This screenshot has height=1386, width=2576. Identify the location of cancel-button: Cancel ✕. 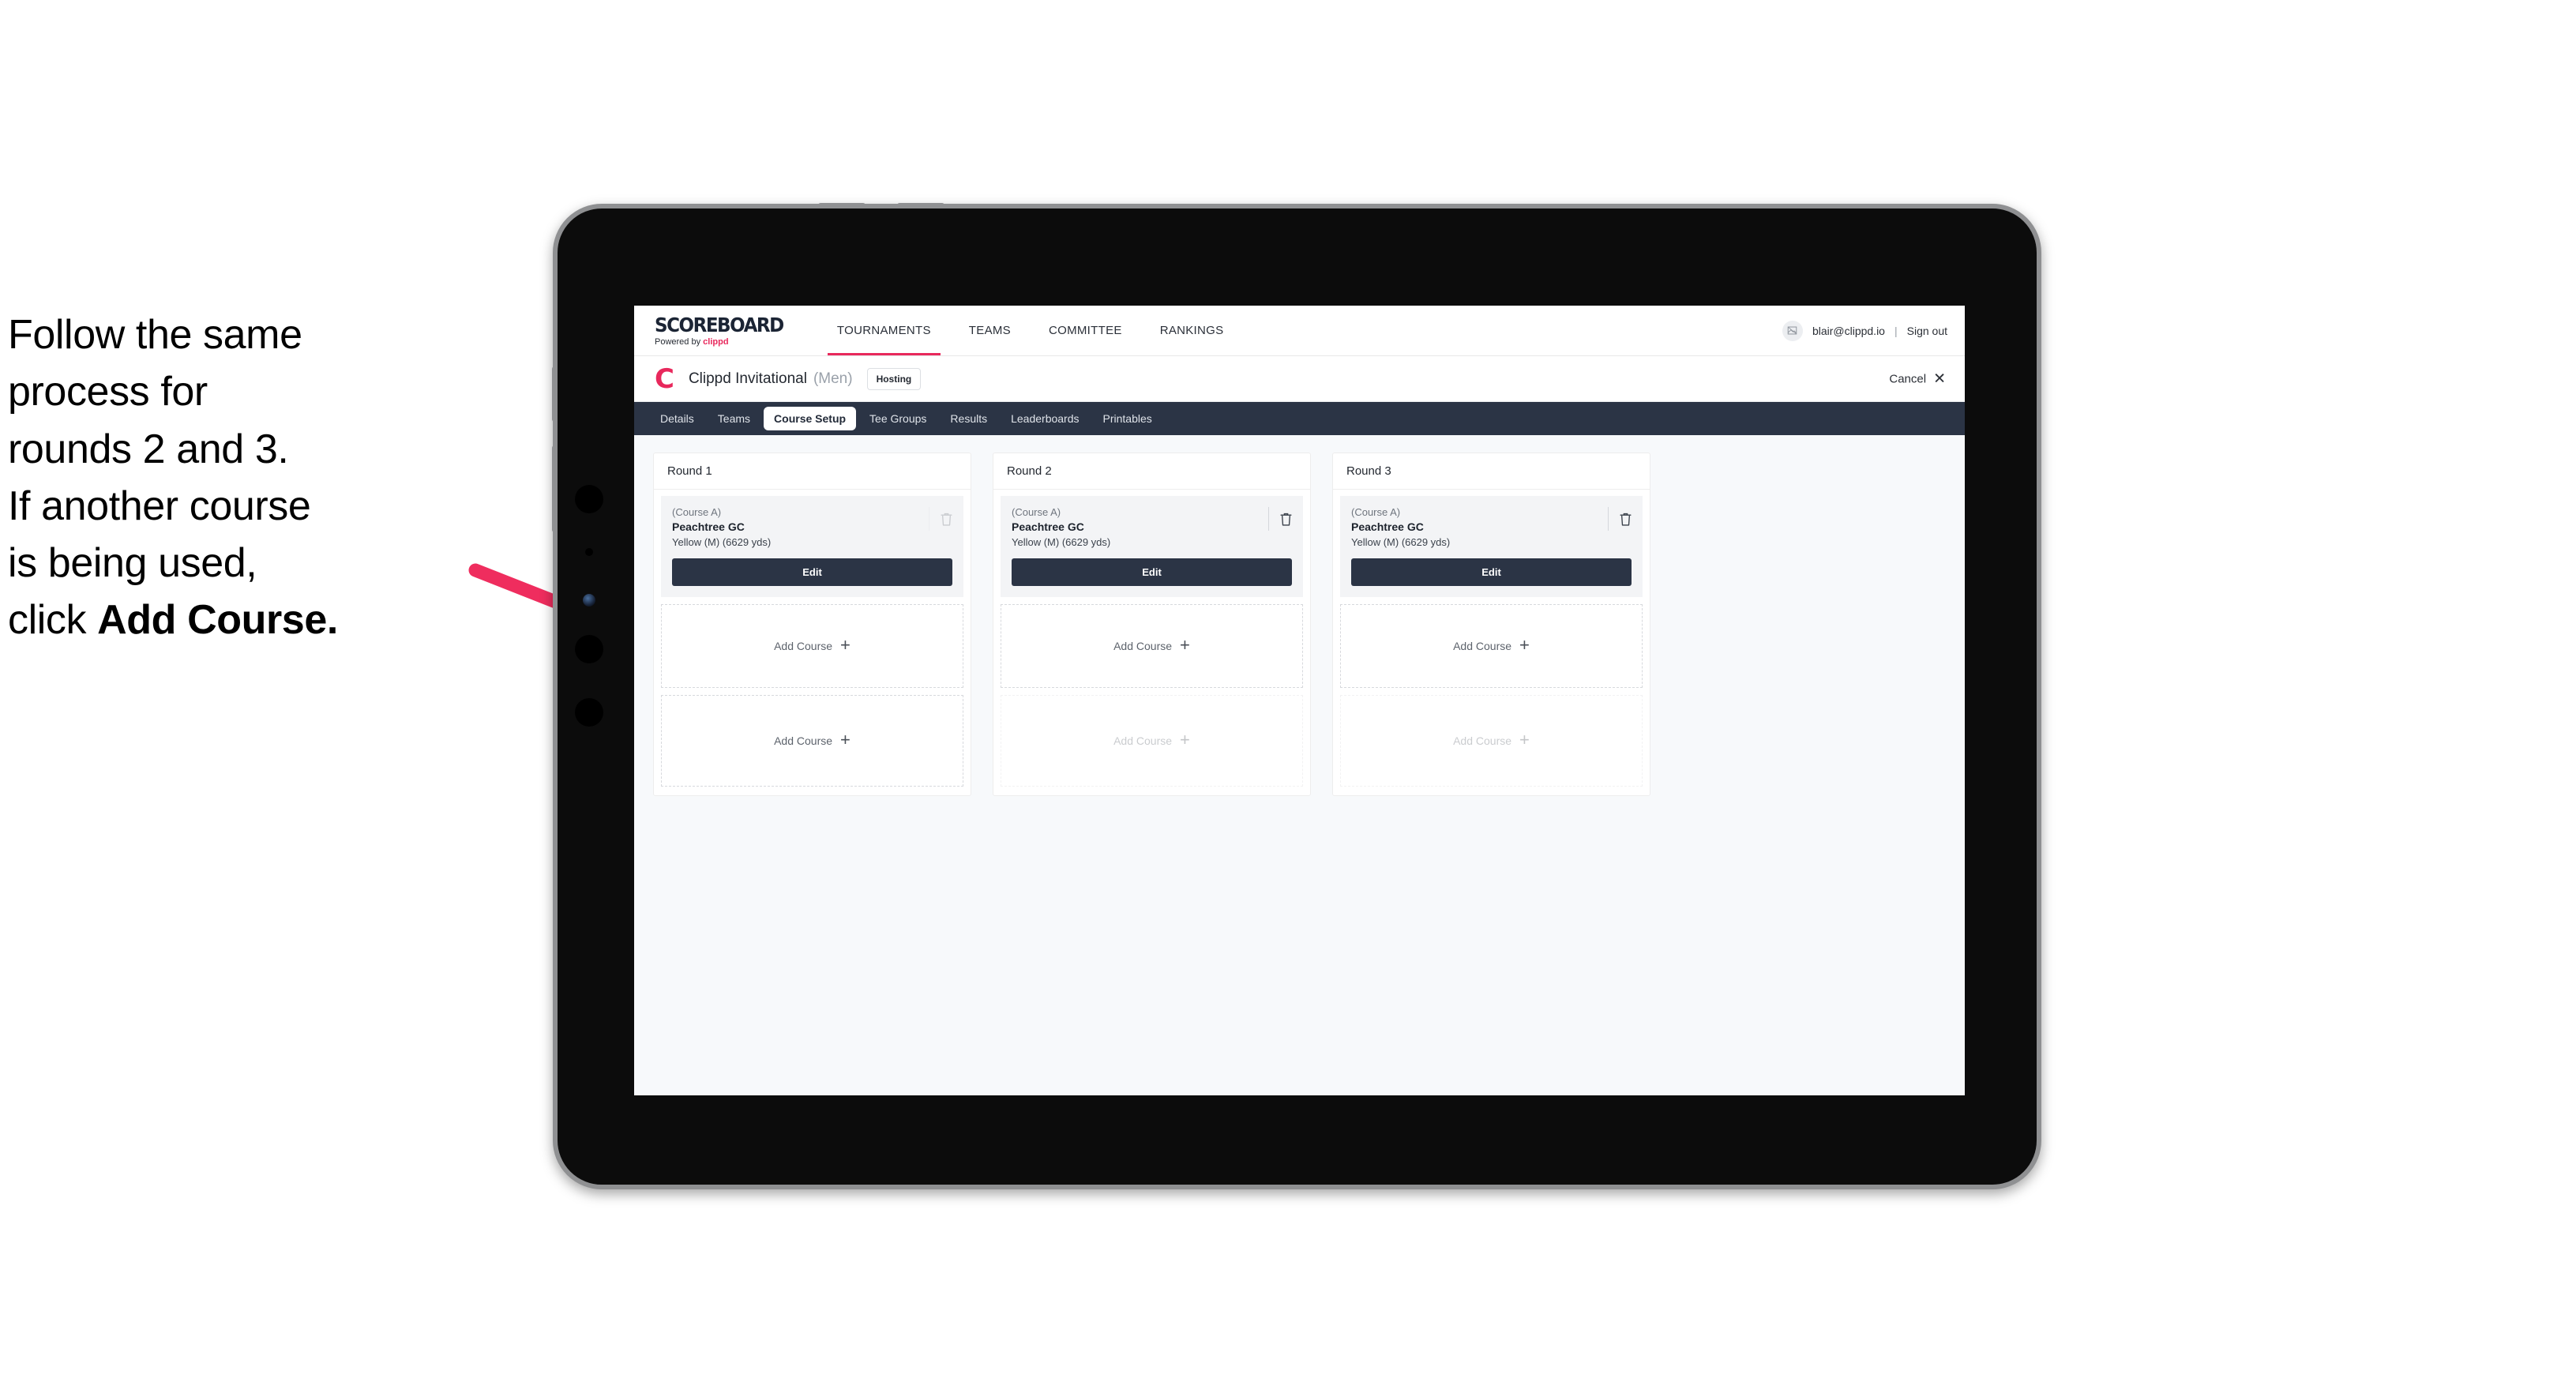
(1917, 378).